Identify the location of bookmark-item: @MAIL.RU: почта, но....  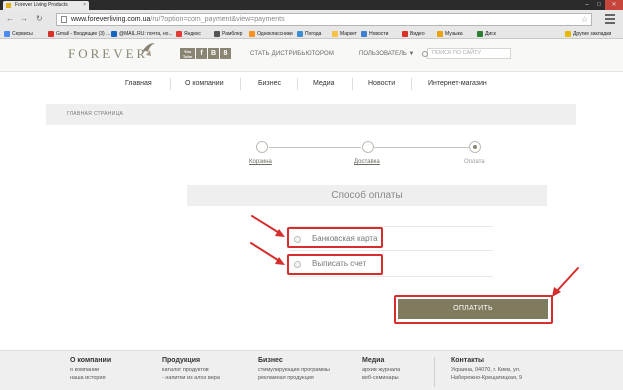
(142, 34).